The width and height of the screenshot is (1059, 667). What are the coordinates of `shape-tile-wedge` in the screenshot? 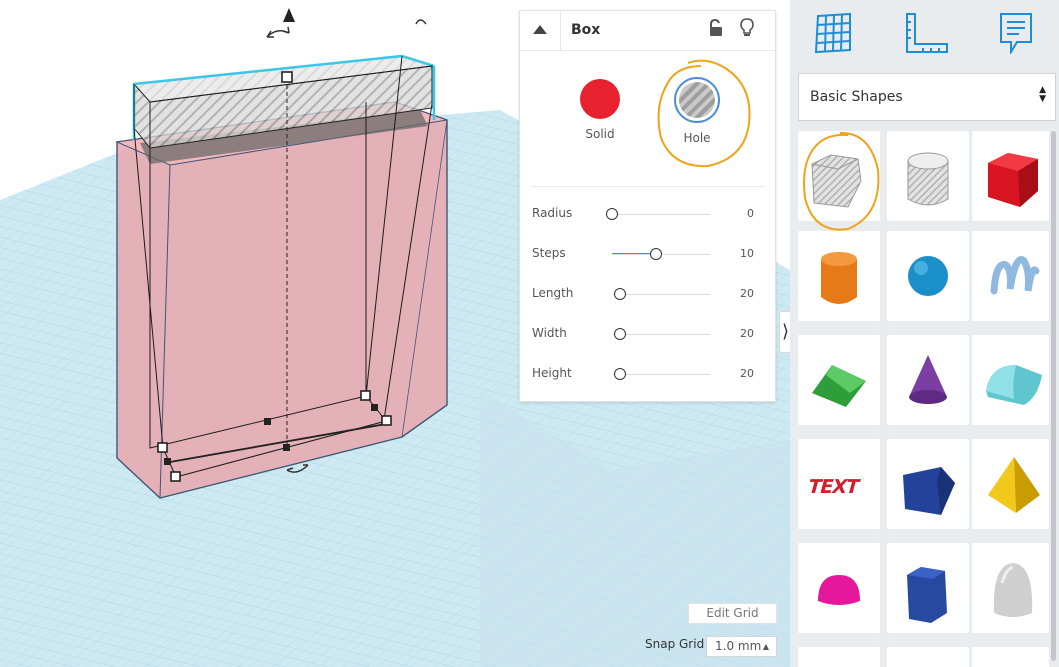 It's located at (928, 484).